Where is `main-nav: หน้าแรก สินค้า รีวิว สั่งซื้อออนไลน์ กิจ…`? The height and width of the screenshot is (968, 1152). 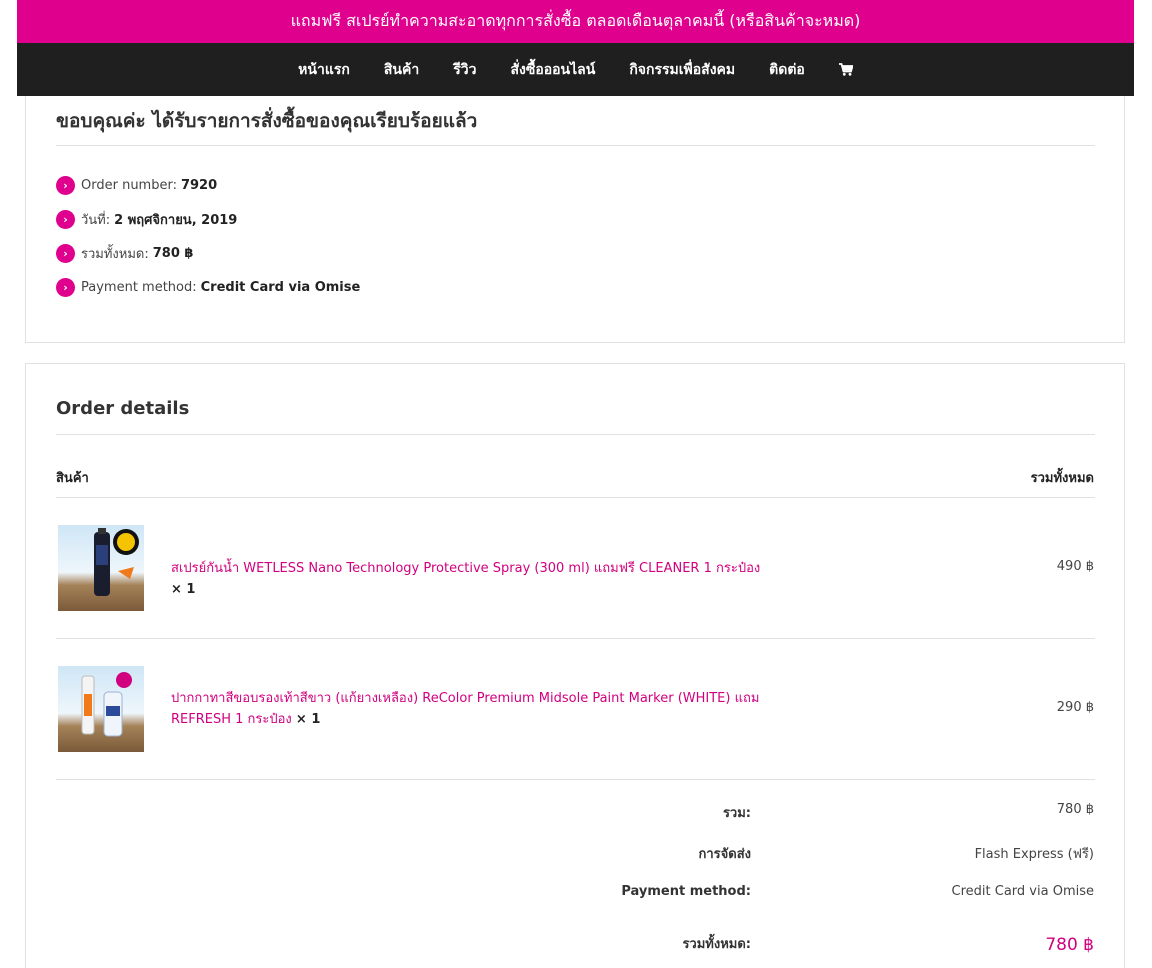 main-nav: หน้าแรก สินค้า รีวิว สั่งซื้อออนไลน์ กิจ… is located at coordinates (575, 69).